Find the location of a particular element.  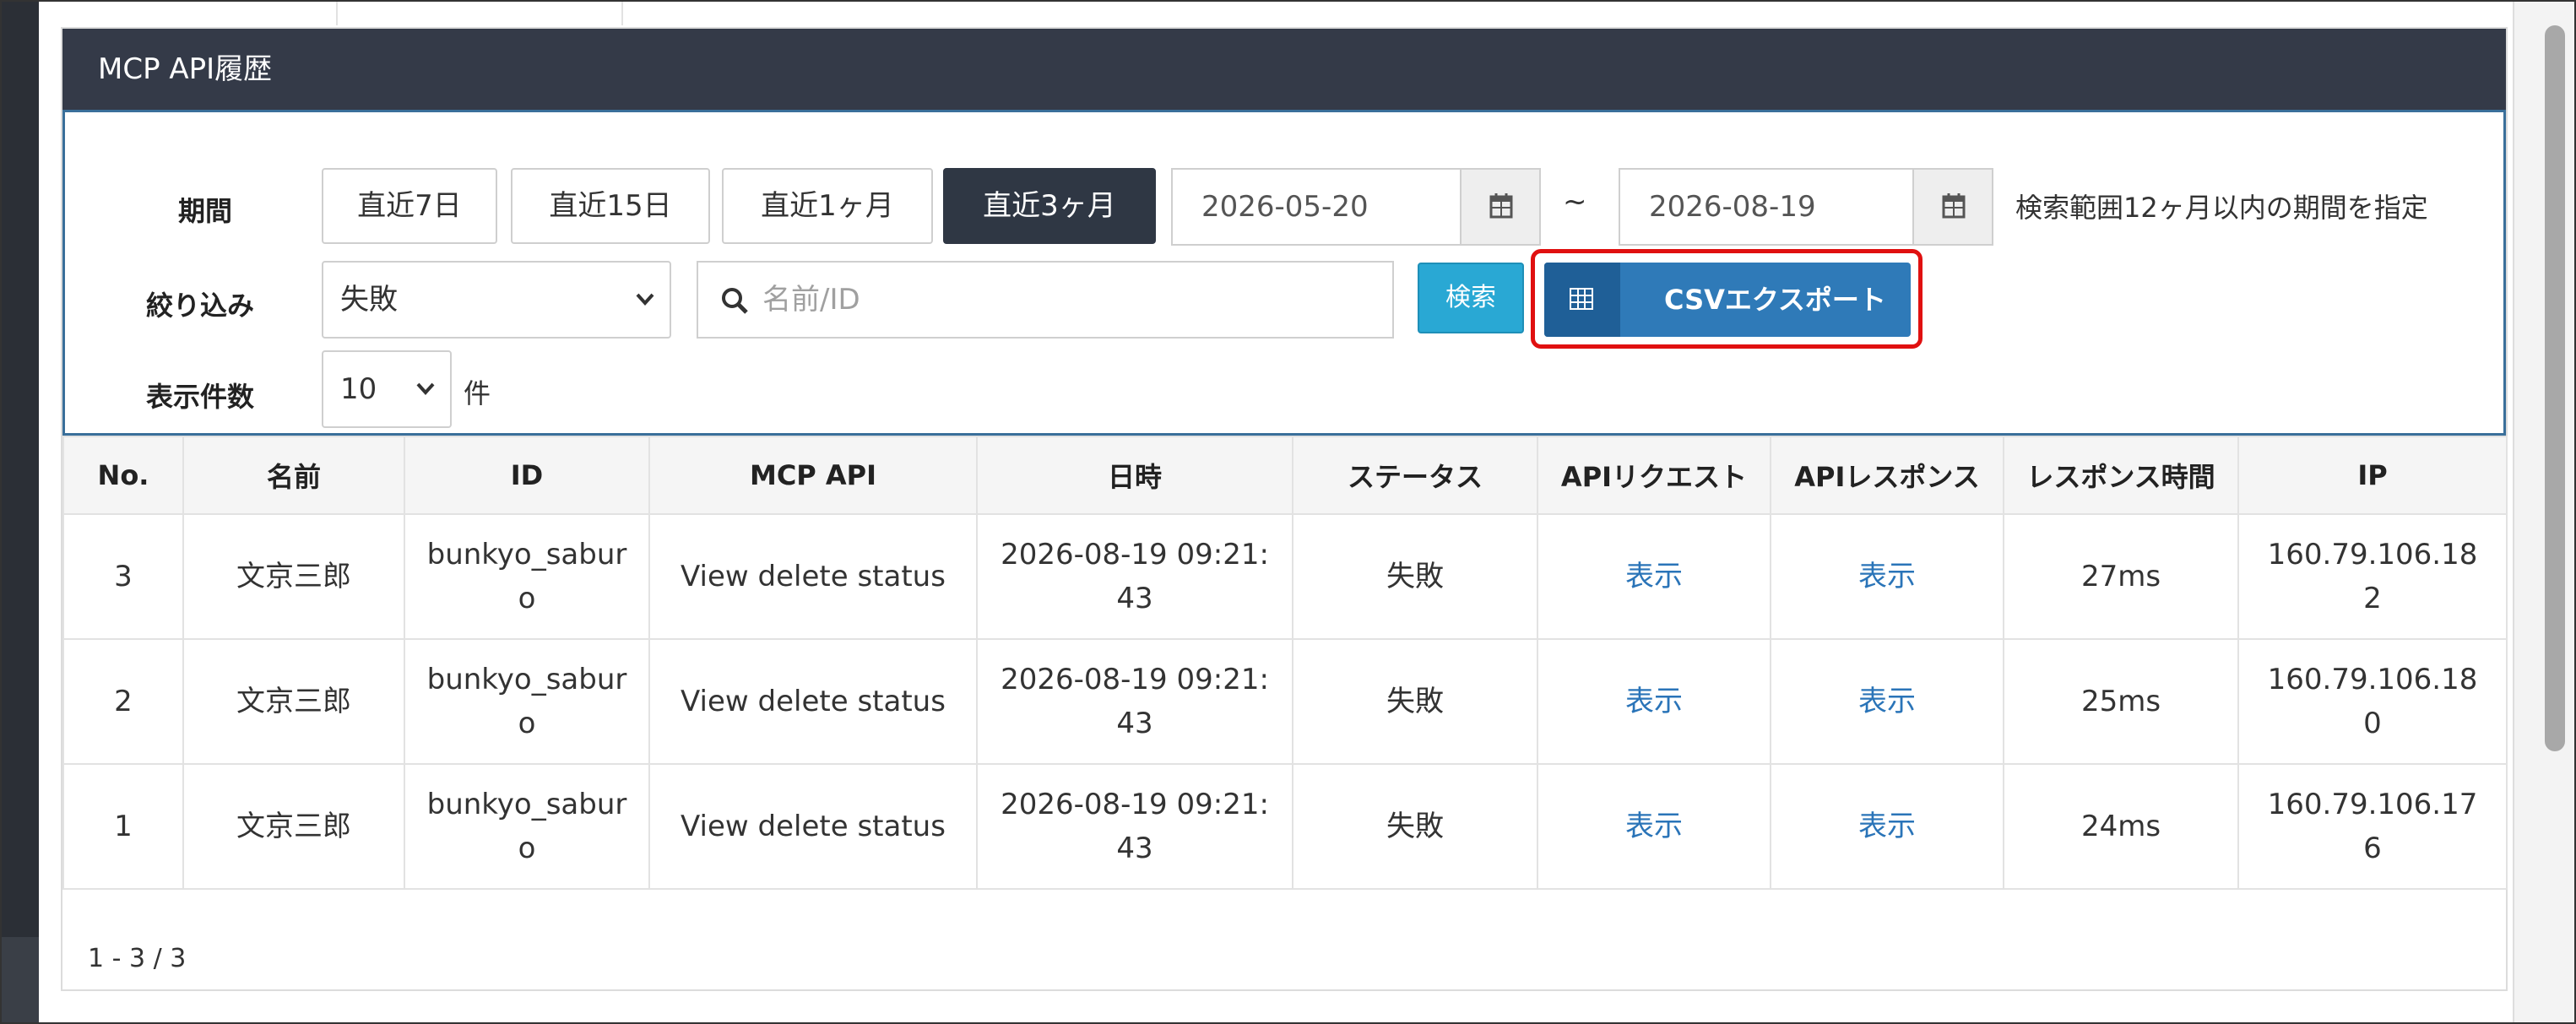

cell-response-time: 24ms is located at coordinates (2121, 826).